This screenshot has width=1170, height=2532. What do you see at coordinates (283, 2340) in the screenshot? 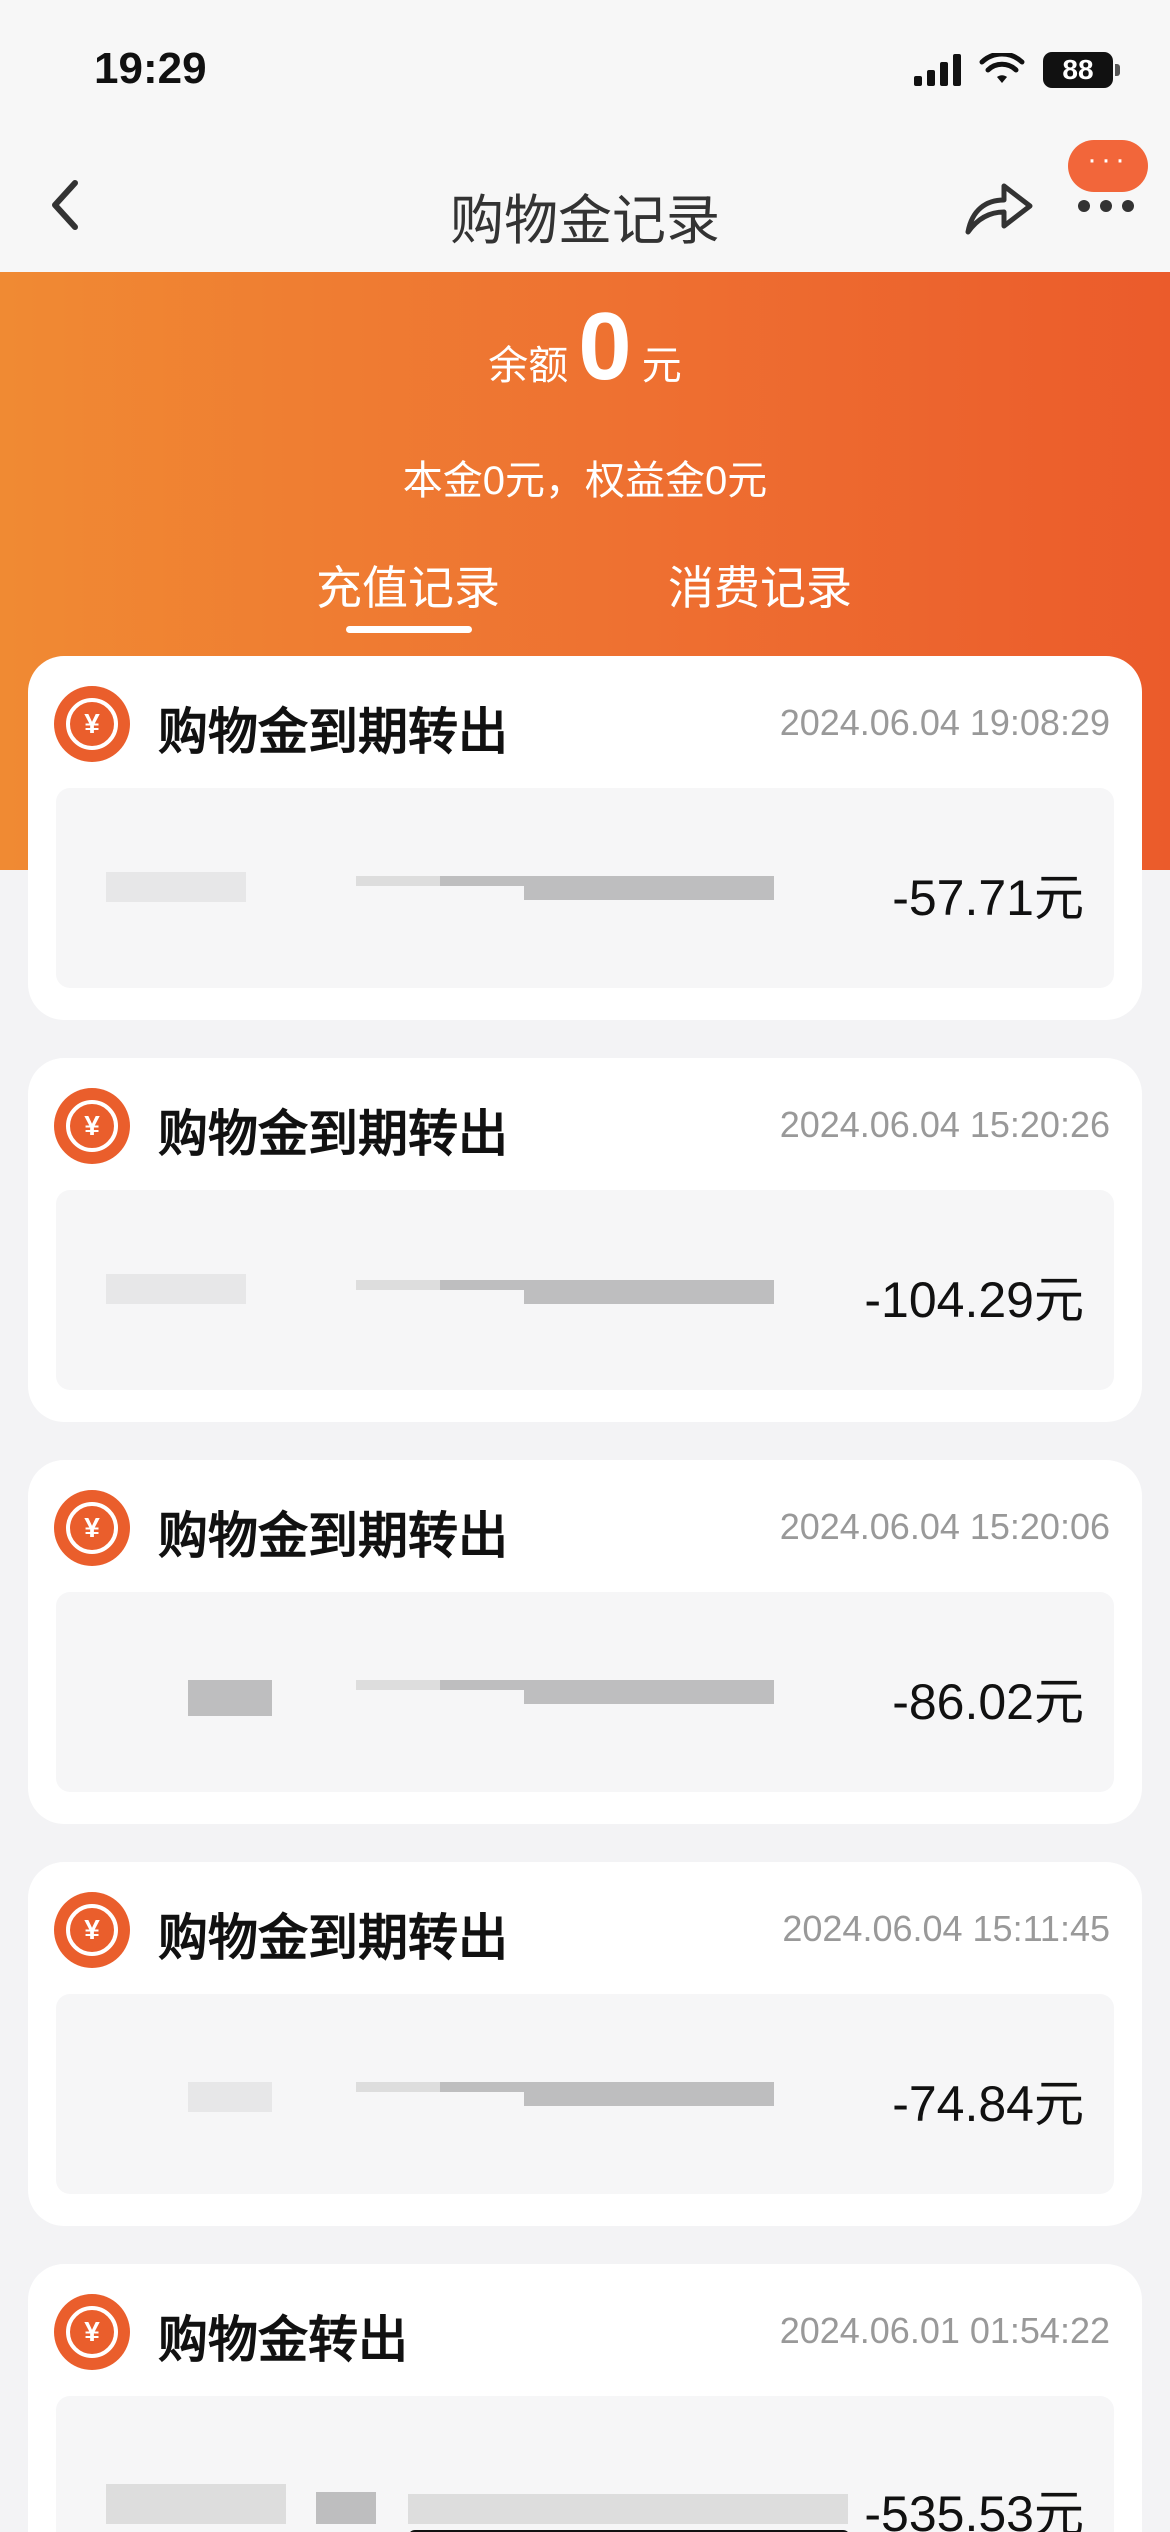
I see `record-title: 购物金转出` at bounding box center [283, 2340].